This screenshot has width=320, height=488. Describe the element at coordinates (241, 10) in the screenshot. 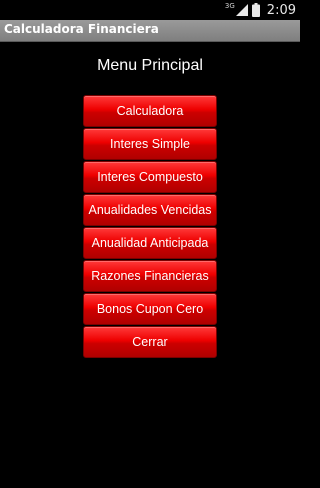

I see `signal-icon` at that location.